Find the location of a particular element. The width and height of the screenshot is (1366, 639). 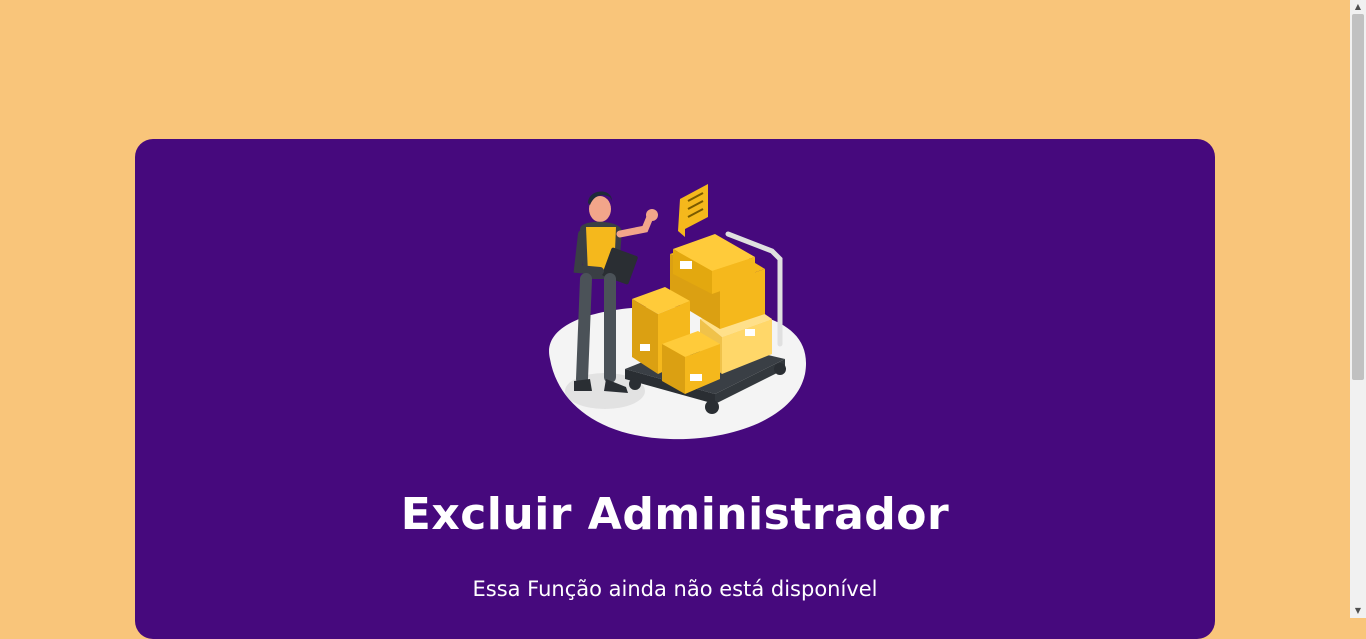

scrollbar-thumb is located at coordinates (1358, 197).